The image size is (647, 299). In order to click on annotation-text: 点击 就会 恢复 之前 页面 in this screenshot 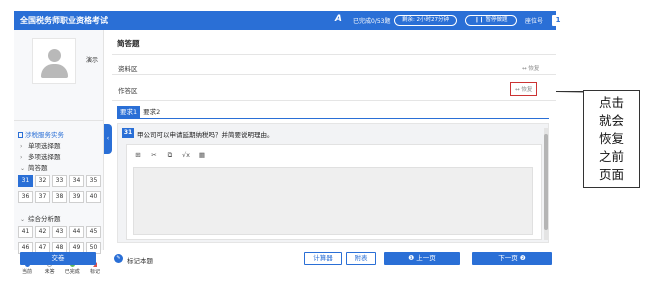, I will do `click(611, 139)`.